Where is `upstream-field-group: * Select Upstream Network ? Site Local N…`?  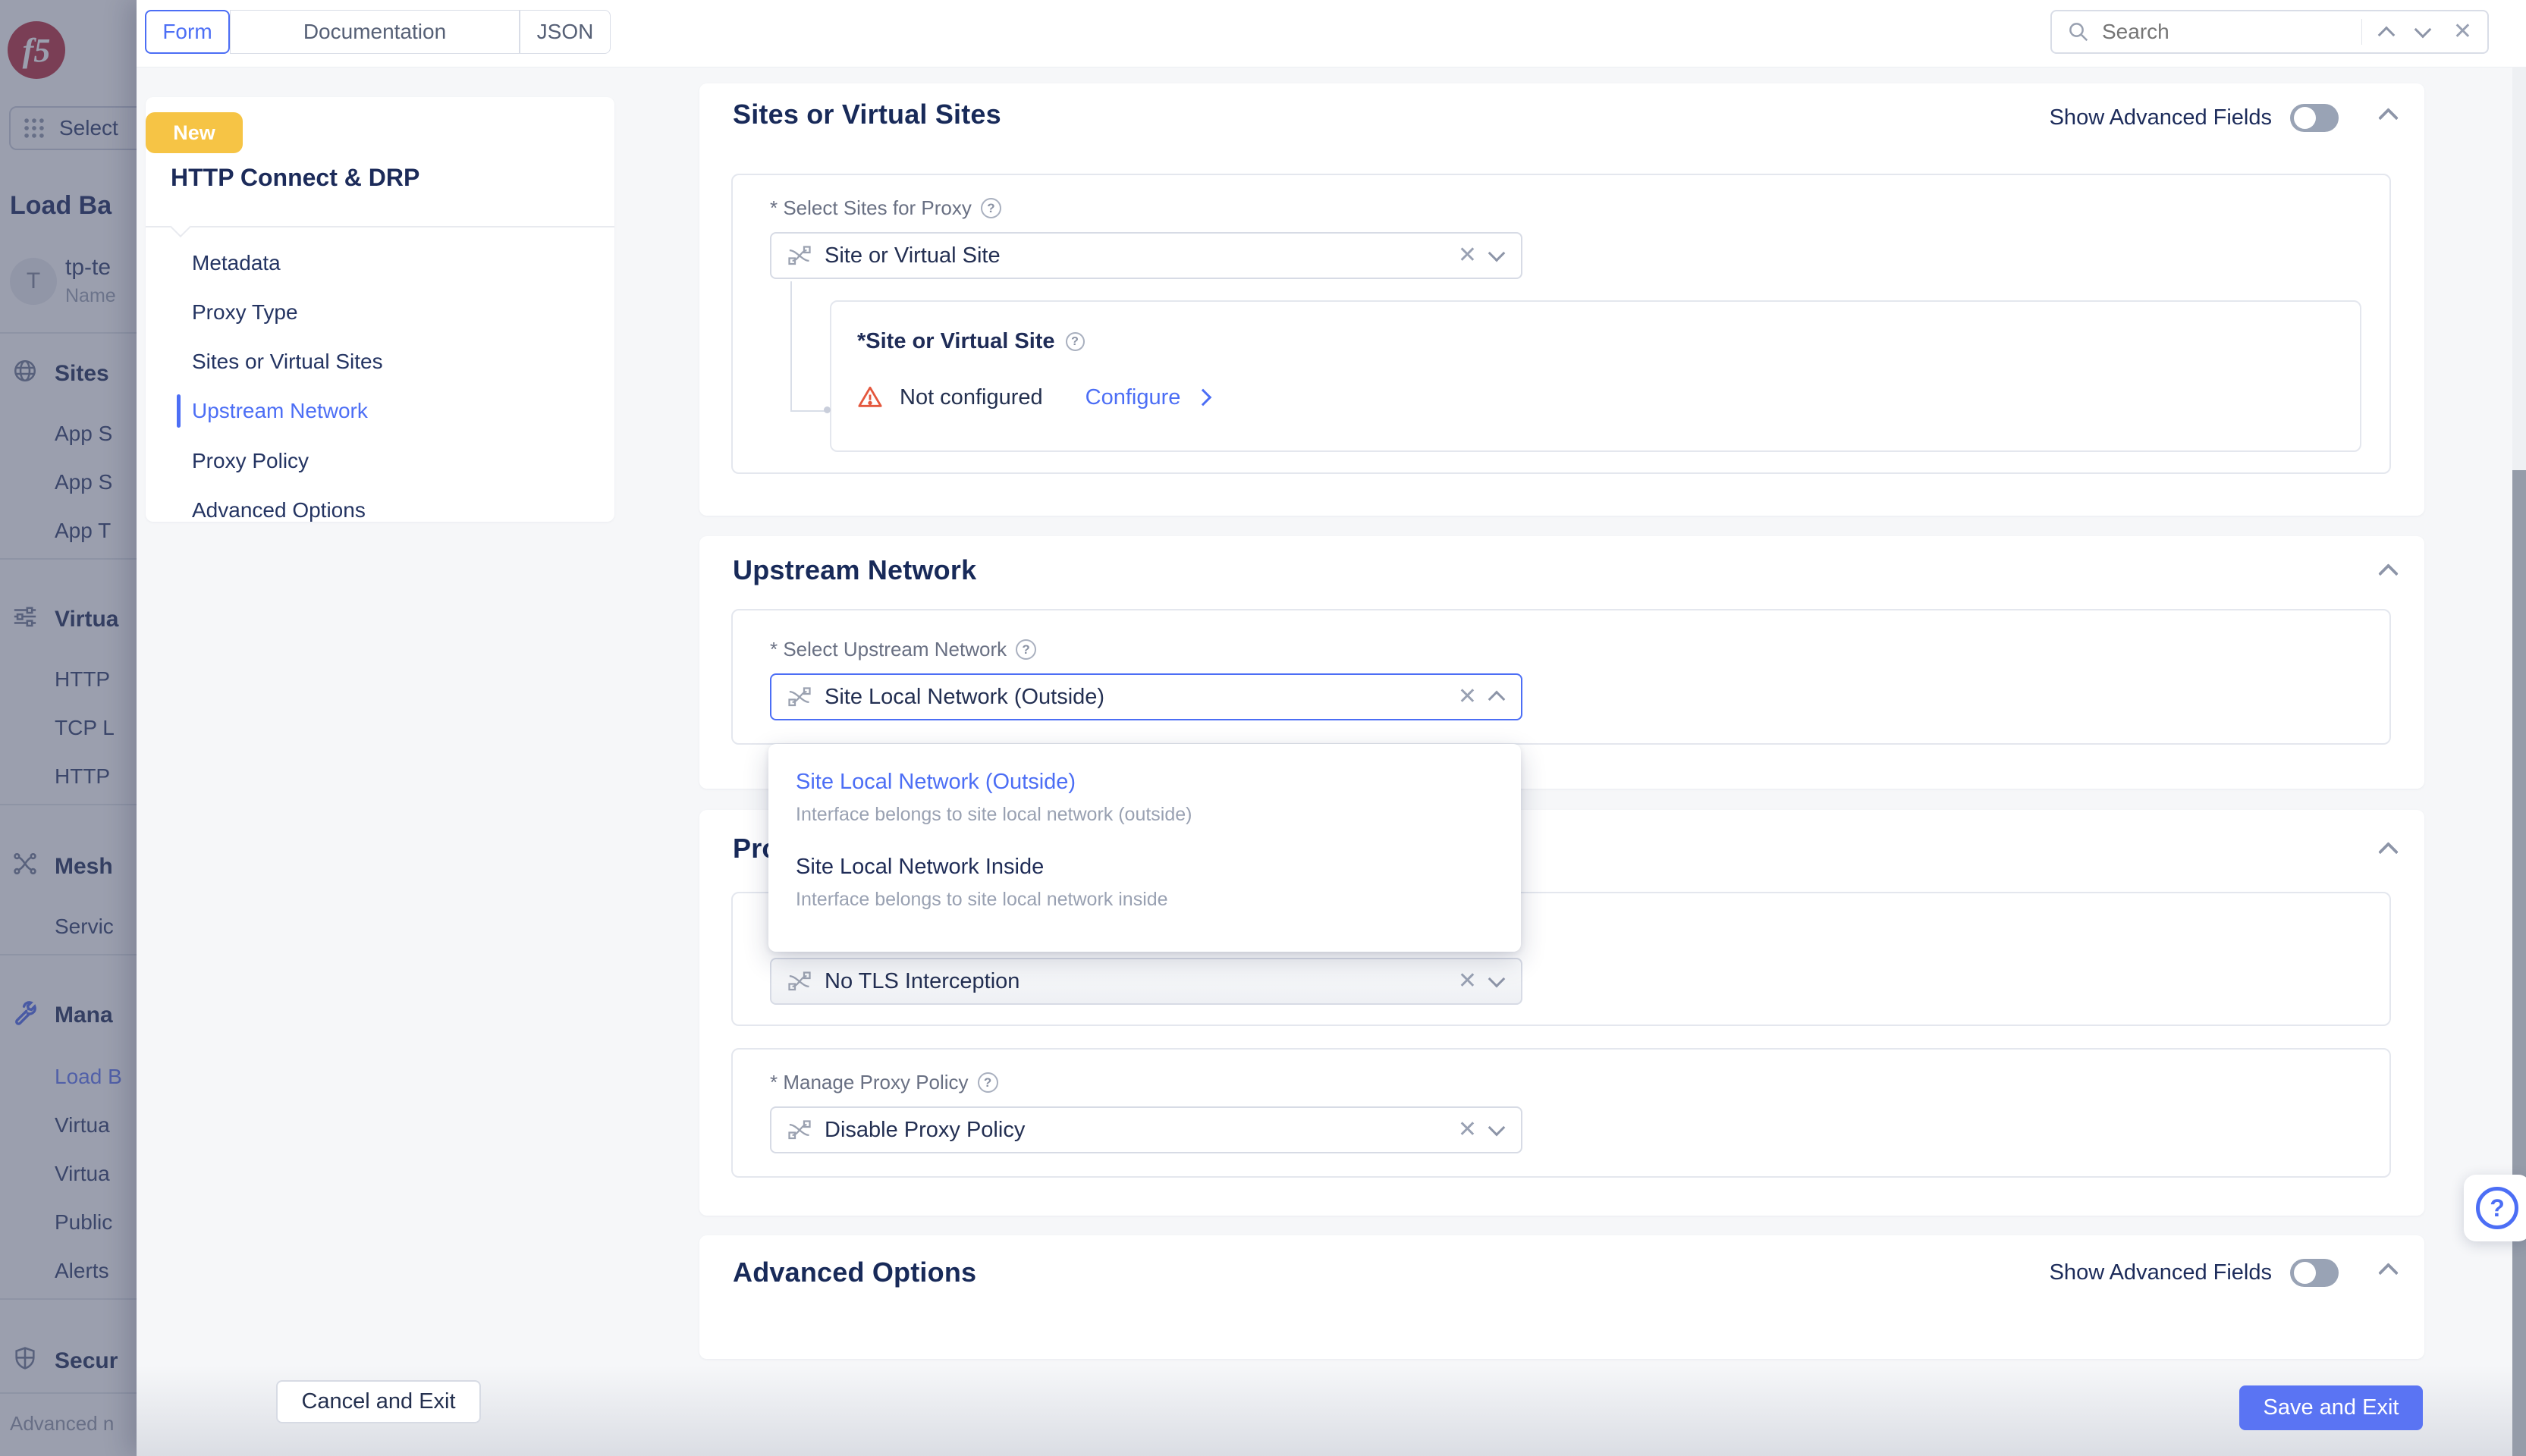 upstream-field-group: * Select Upstream Network ? Site Local N… is located at coordinates (1561, 677).